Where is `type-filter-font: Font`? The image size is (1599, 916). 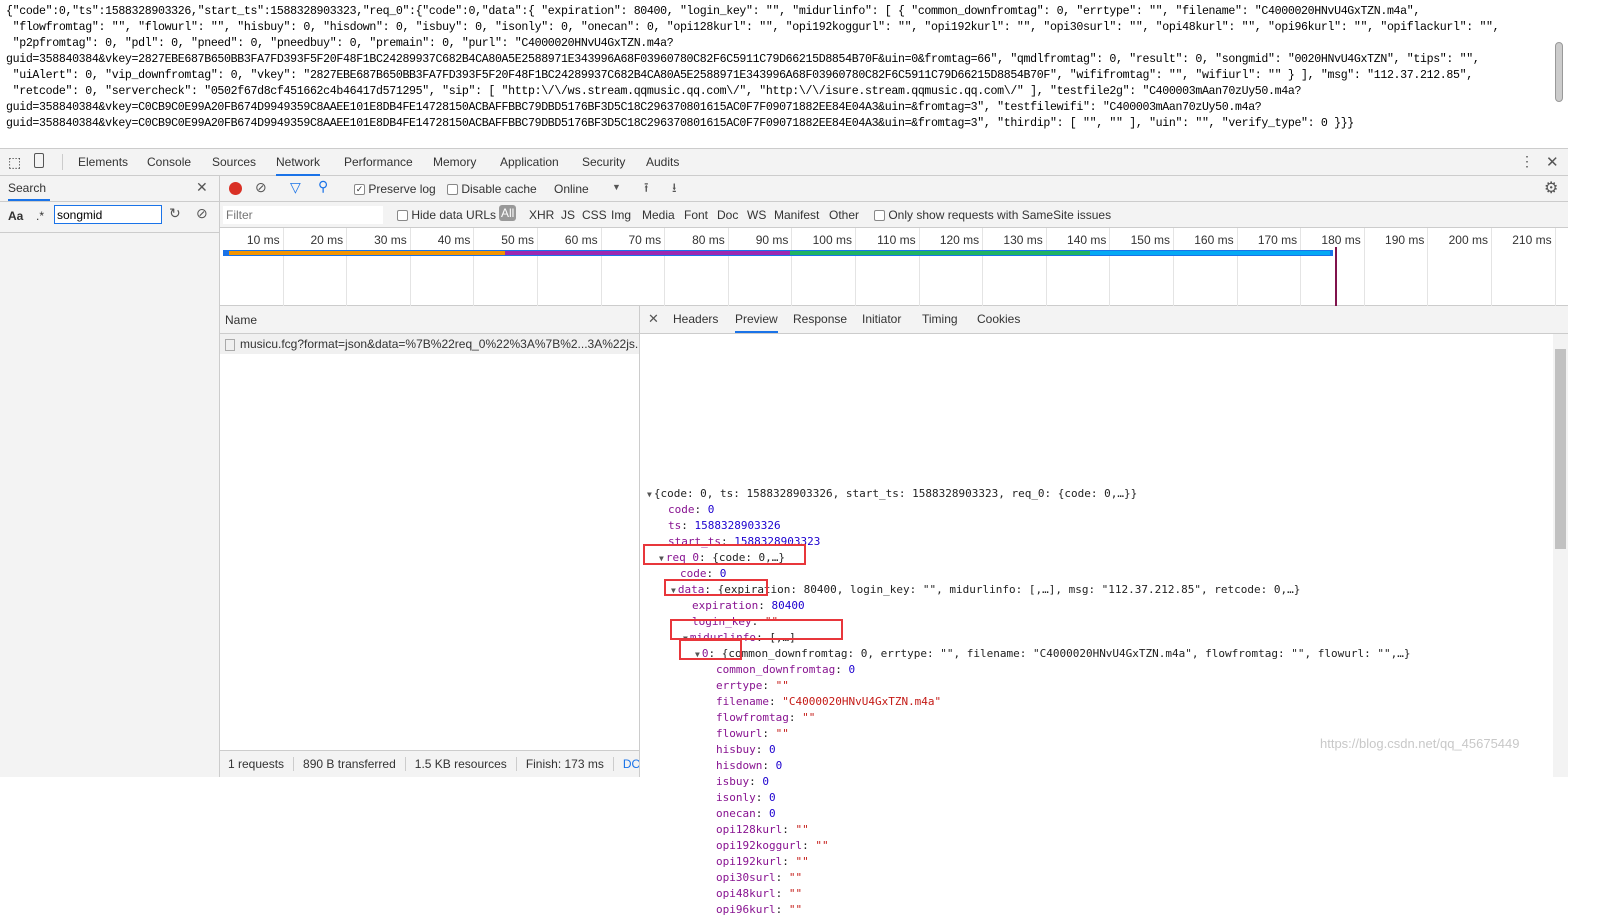
type-filter-font: Font is located at coordinates (696, 215).